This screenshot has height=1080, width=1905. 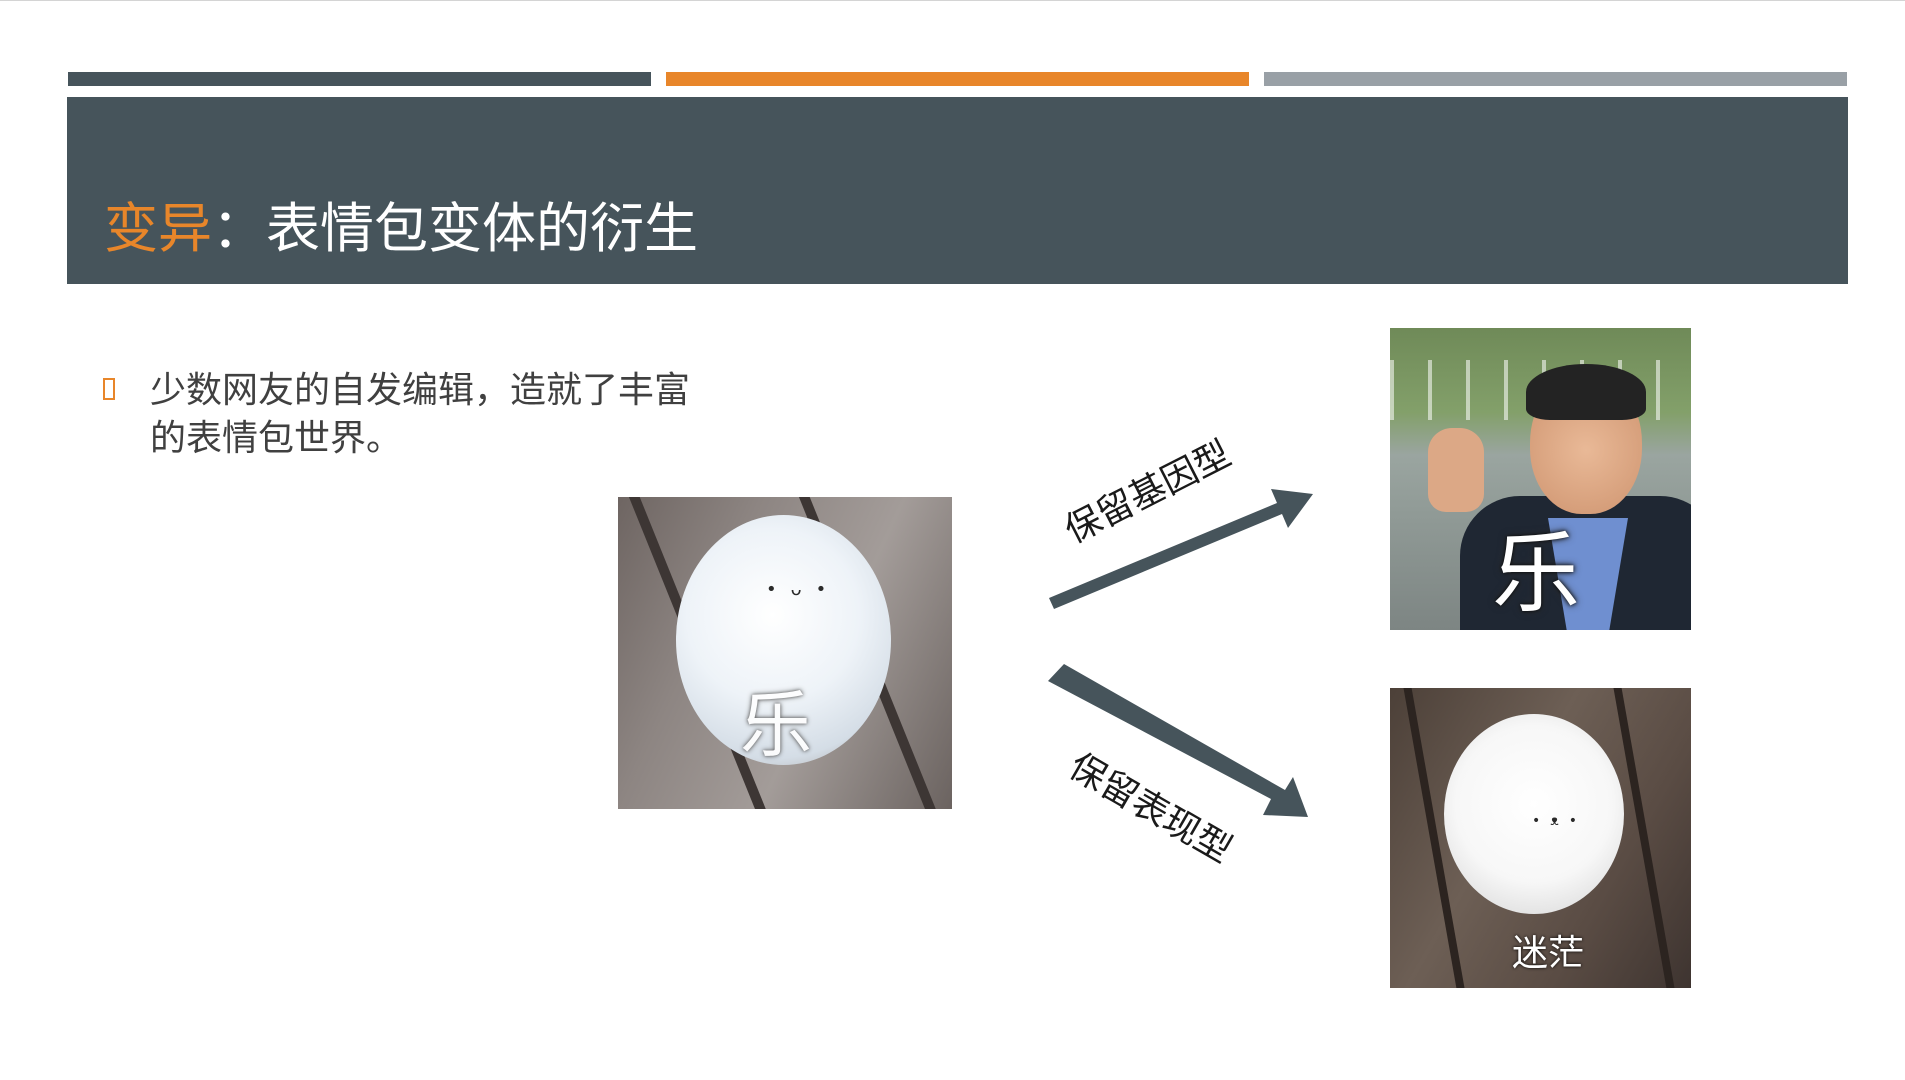 I want to click on header-bar-orange, so click(x=957, y=79).